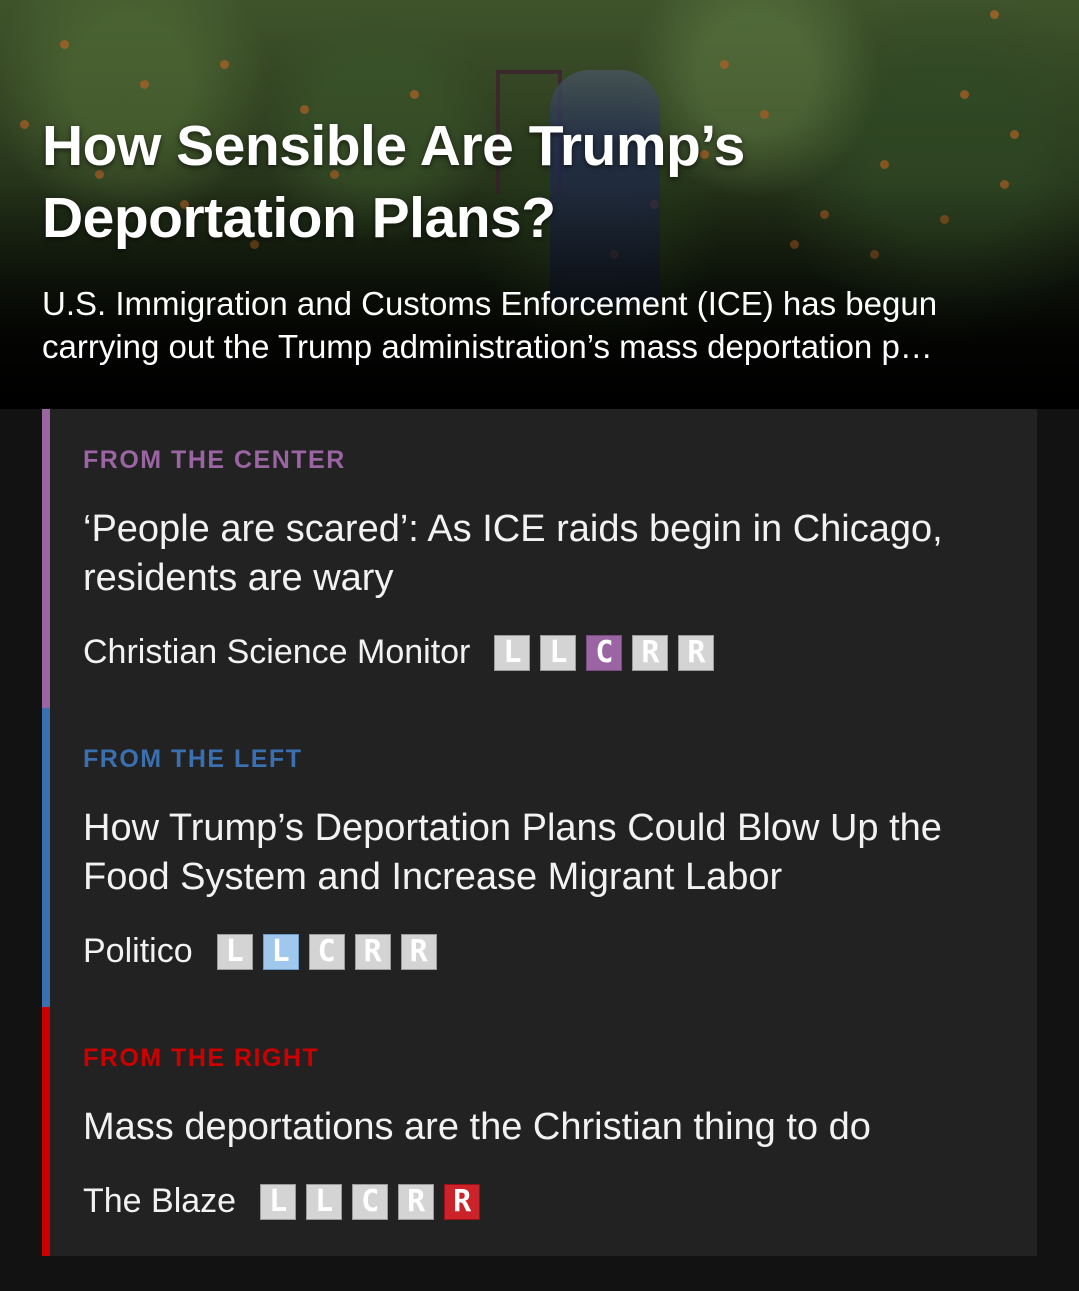 The image size is (1079, 1291). I want to click on source-name-left: Politico, so click(138, 951).